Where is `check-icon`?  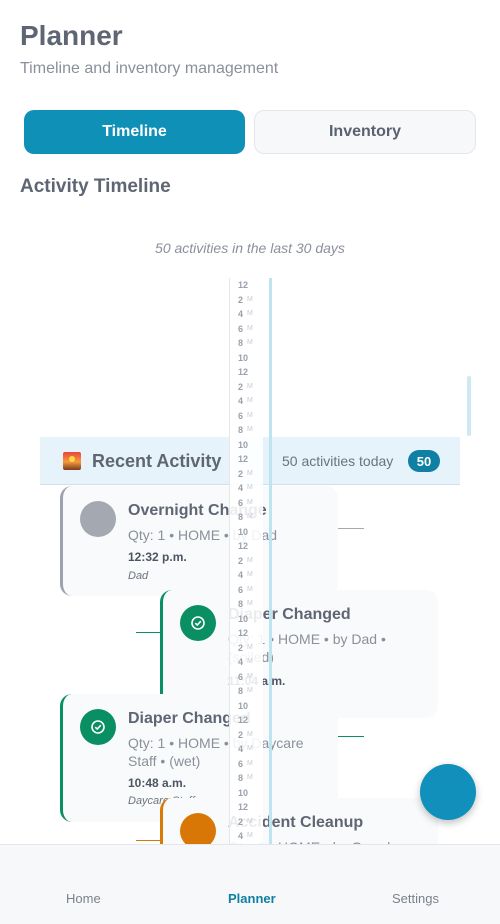 check-icon is located at coordinates (98, 727).